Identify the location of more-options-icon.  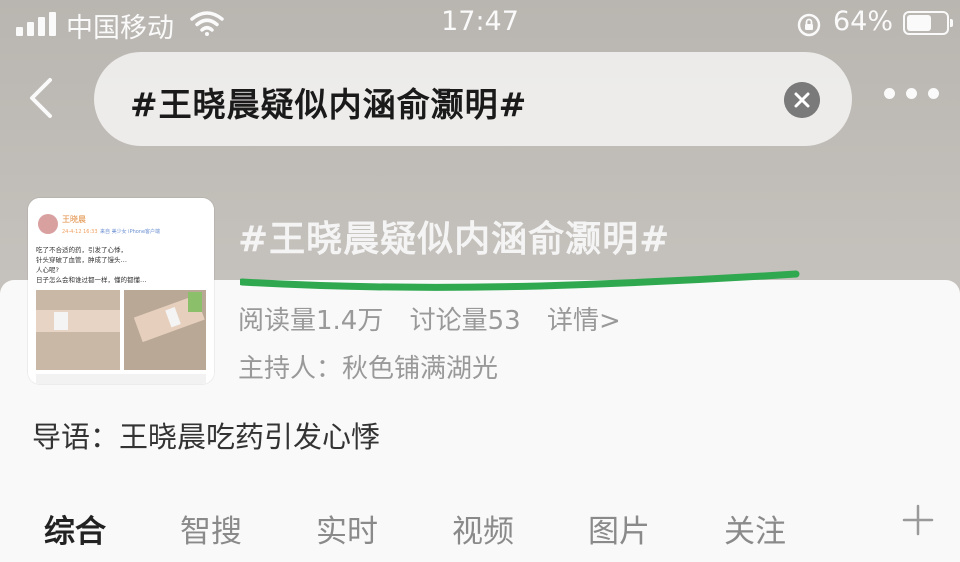
(912, 95).